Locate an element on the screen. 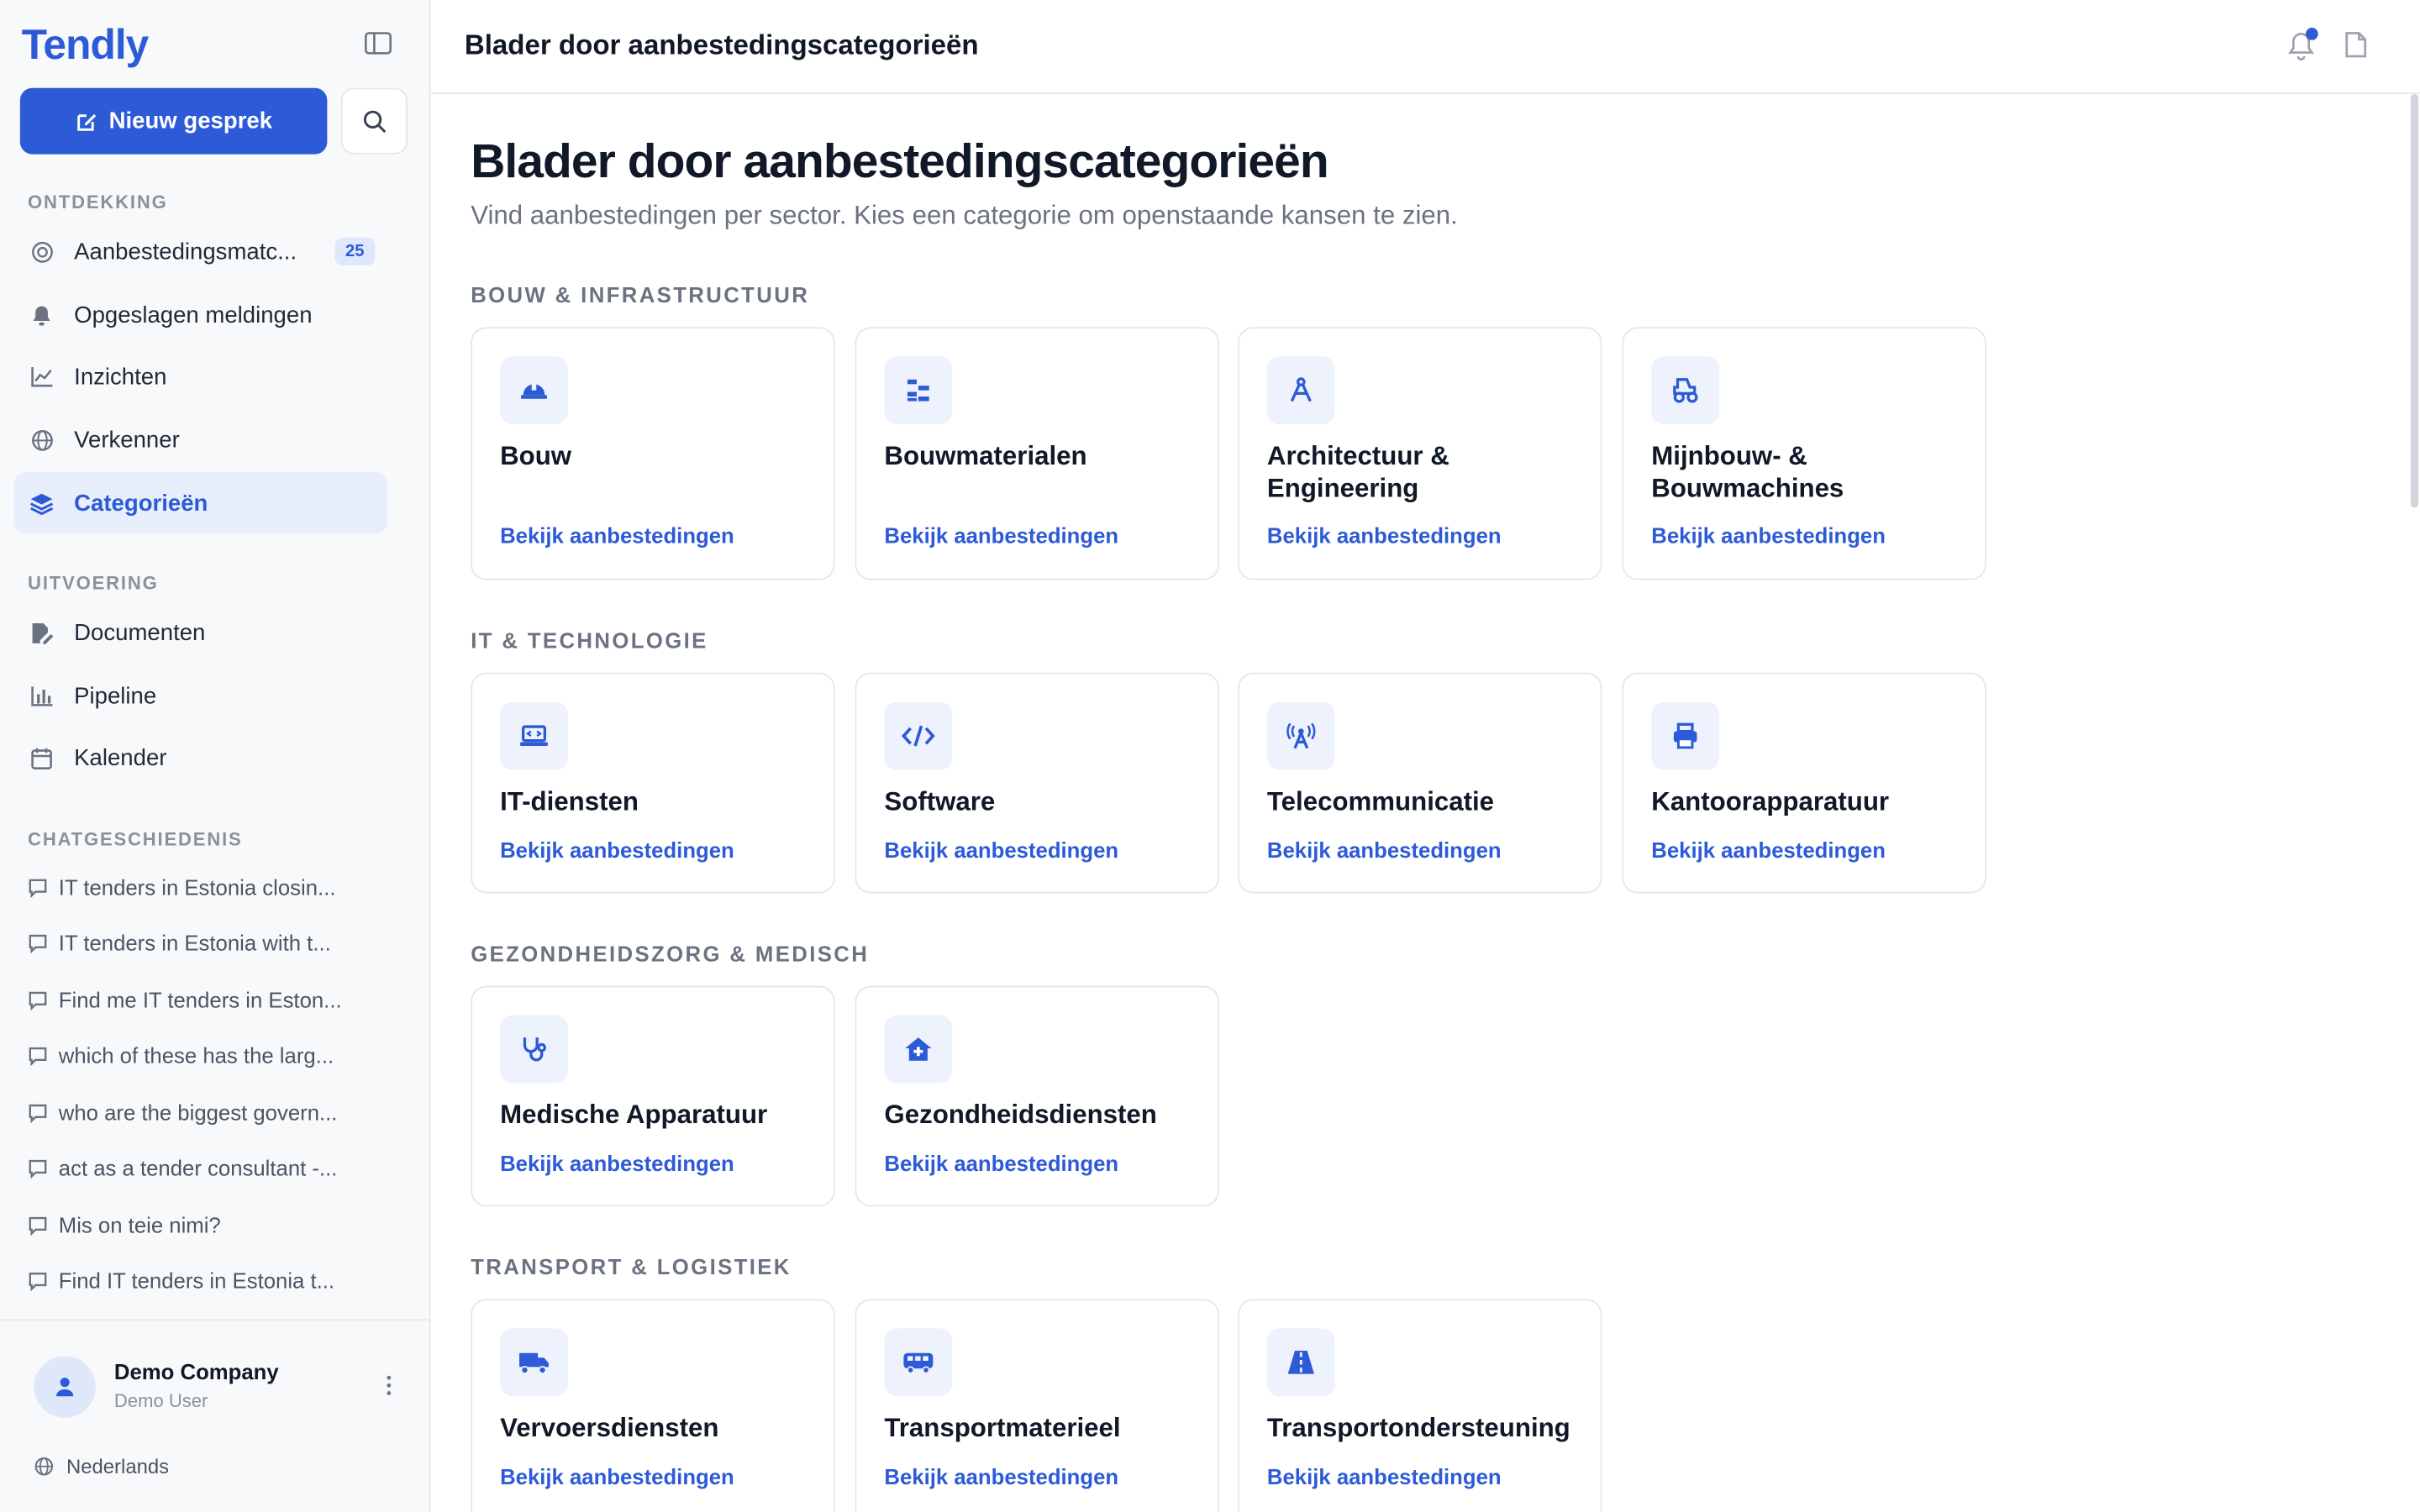  sidebar-item-saved-alerts: Opgeslagen meldingen is located at coordinates (200, 314).